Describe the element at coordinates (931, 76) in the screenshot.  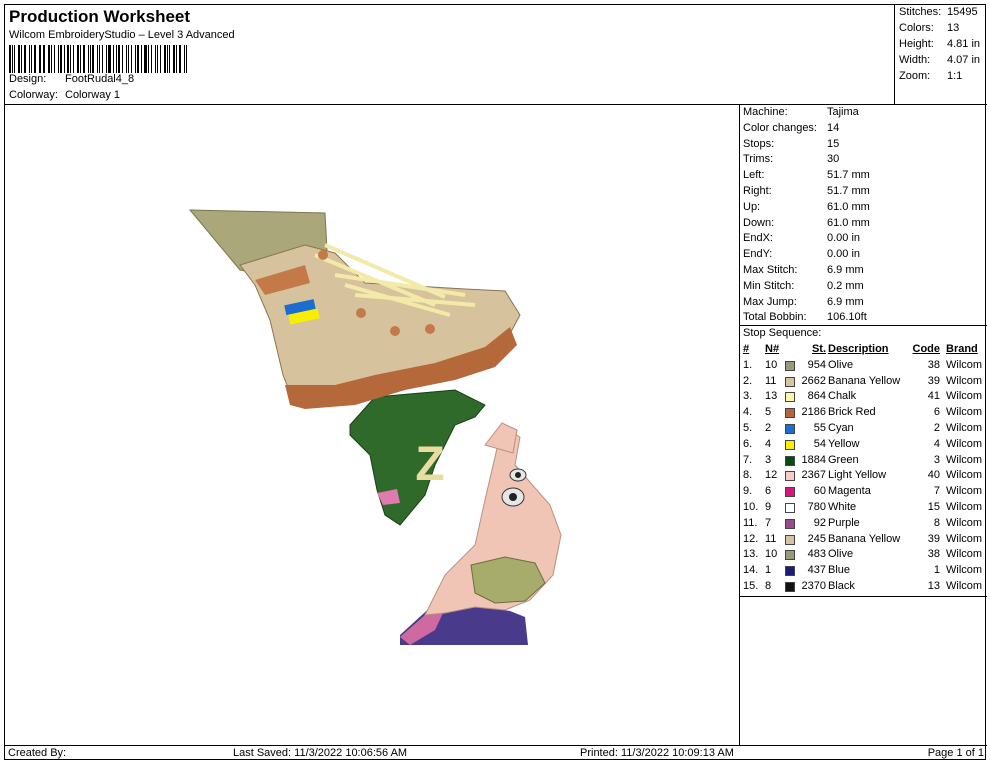
I see `stat-zoom: Zoom: 1:1` at that location.